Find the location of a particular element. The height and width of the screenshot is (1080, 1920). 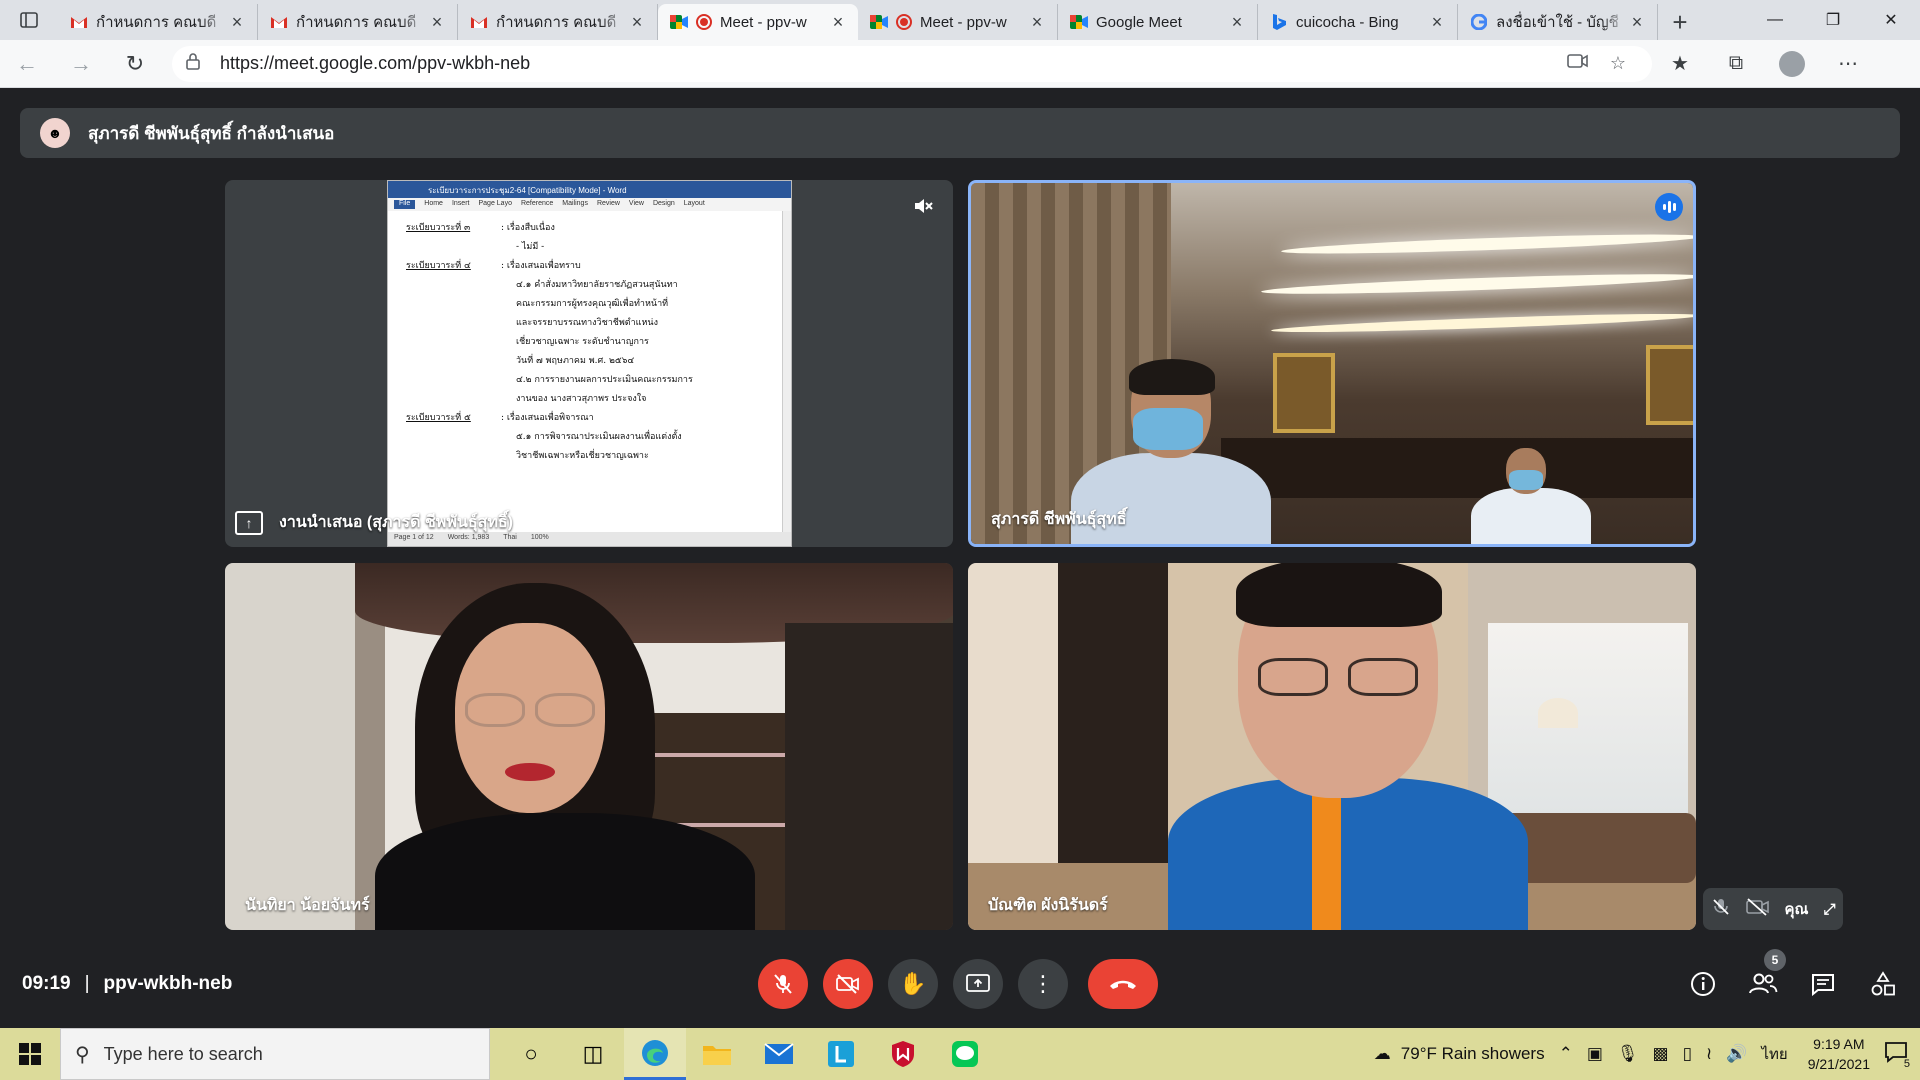

camera-permission-icon is located at coordinates (1578, 63).